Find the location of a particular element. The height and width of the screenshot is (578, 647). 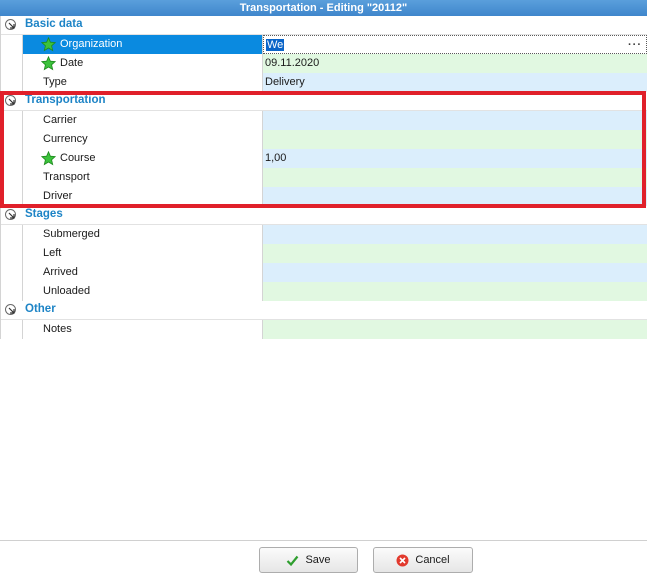

cancel-button-label: Cancel is located at coordinates (432, 560).